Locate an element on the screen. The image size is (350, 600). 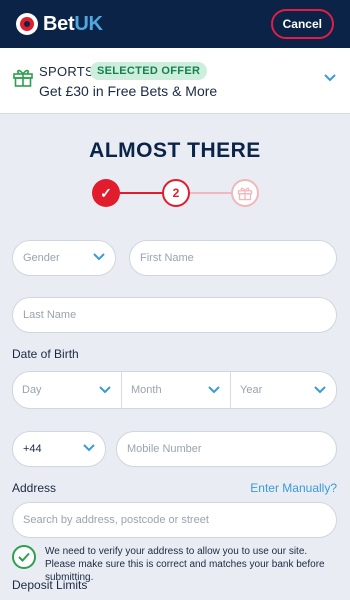
logo-text-bet: Bet is located at coordinates (59, 23).